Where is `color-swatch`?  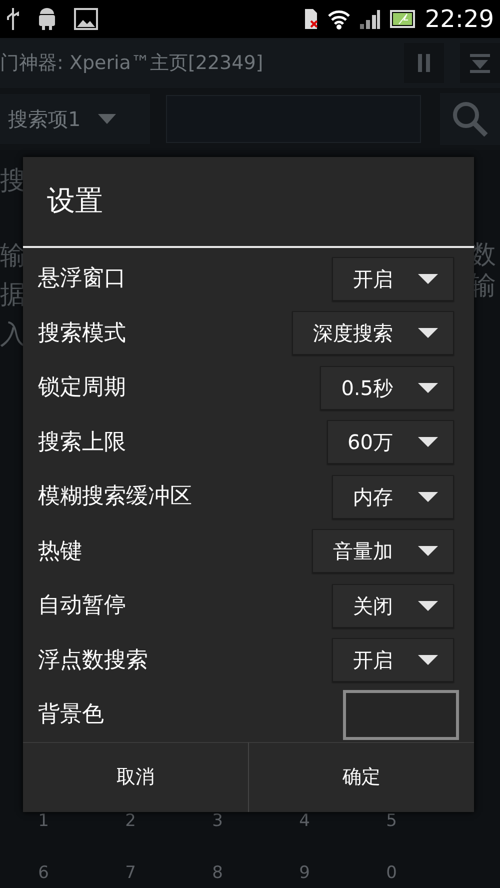 color-swatch is located at coordinates (401, 715).